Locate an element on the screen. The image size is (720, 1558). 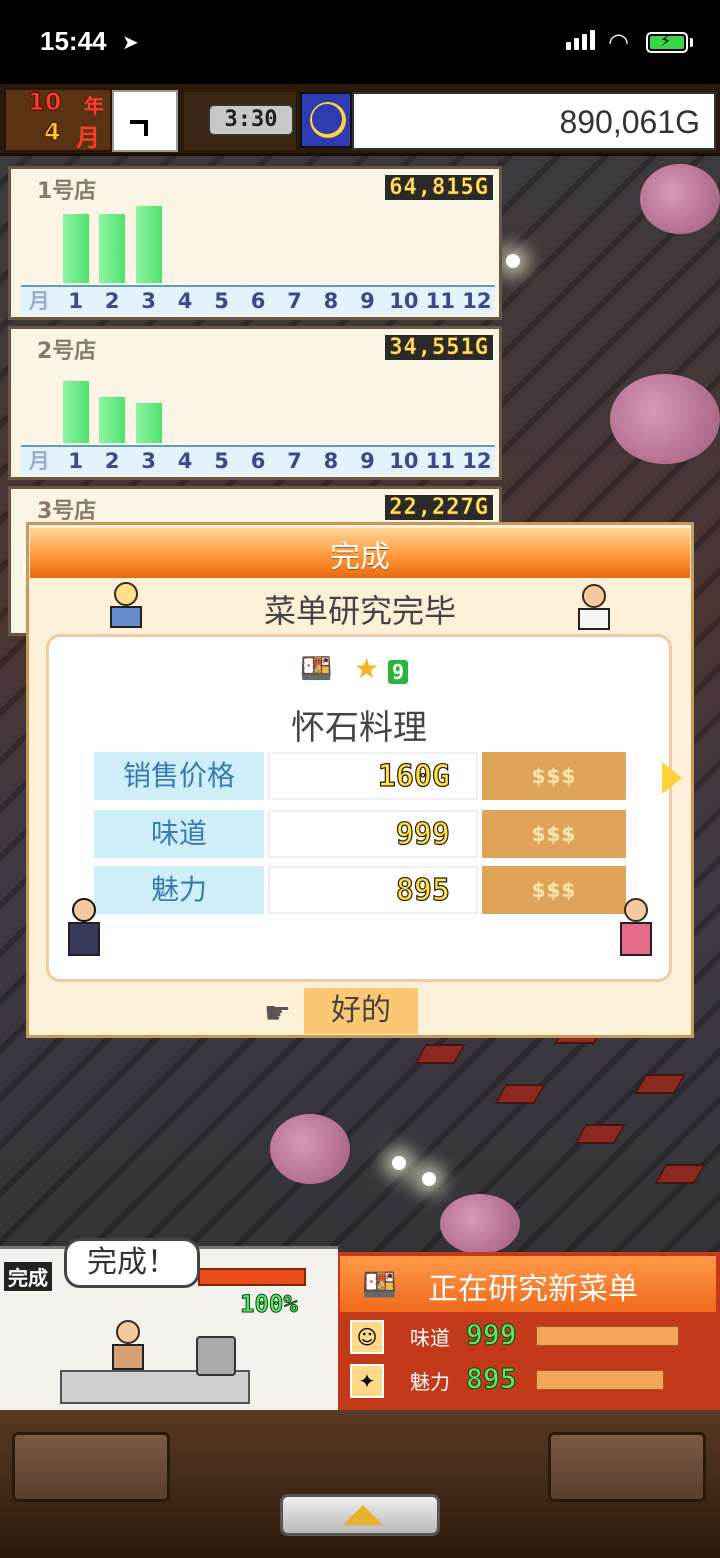
ok-button: 好的 is located at coordinates (361, 1011).